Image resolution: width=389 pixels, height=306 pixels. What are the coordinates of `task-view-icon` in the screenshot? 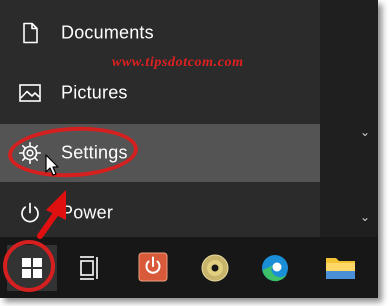 It's located at (89, 268).